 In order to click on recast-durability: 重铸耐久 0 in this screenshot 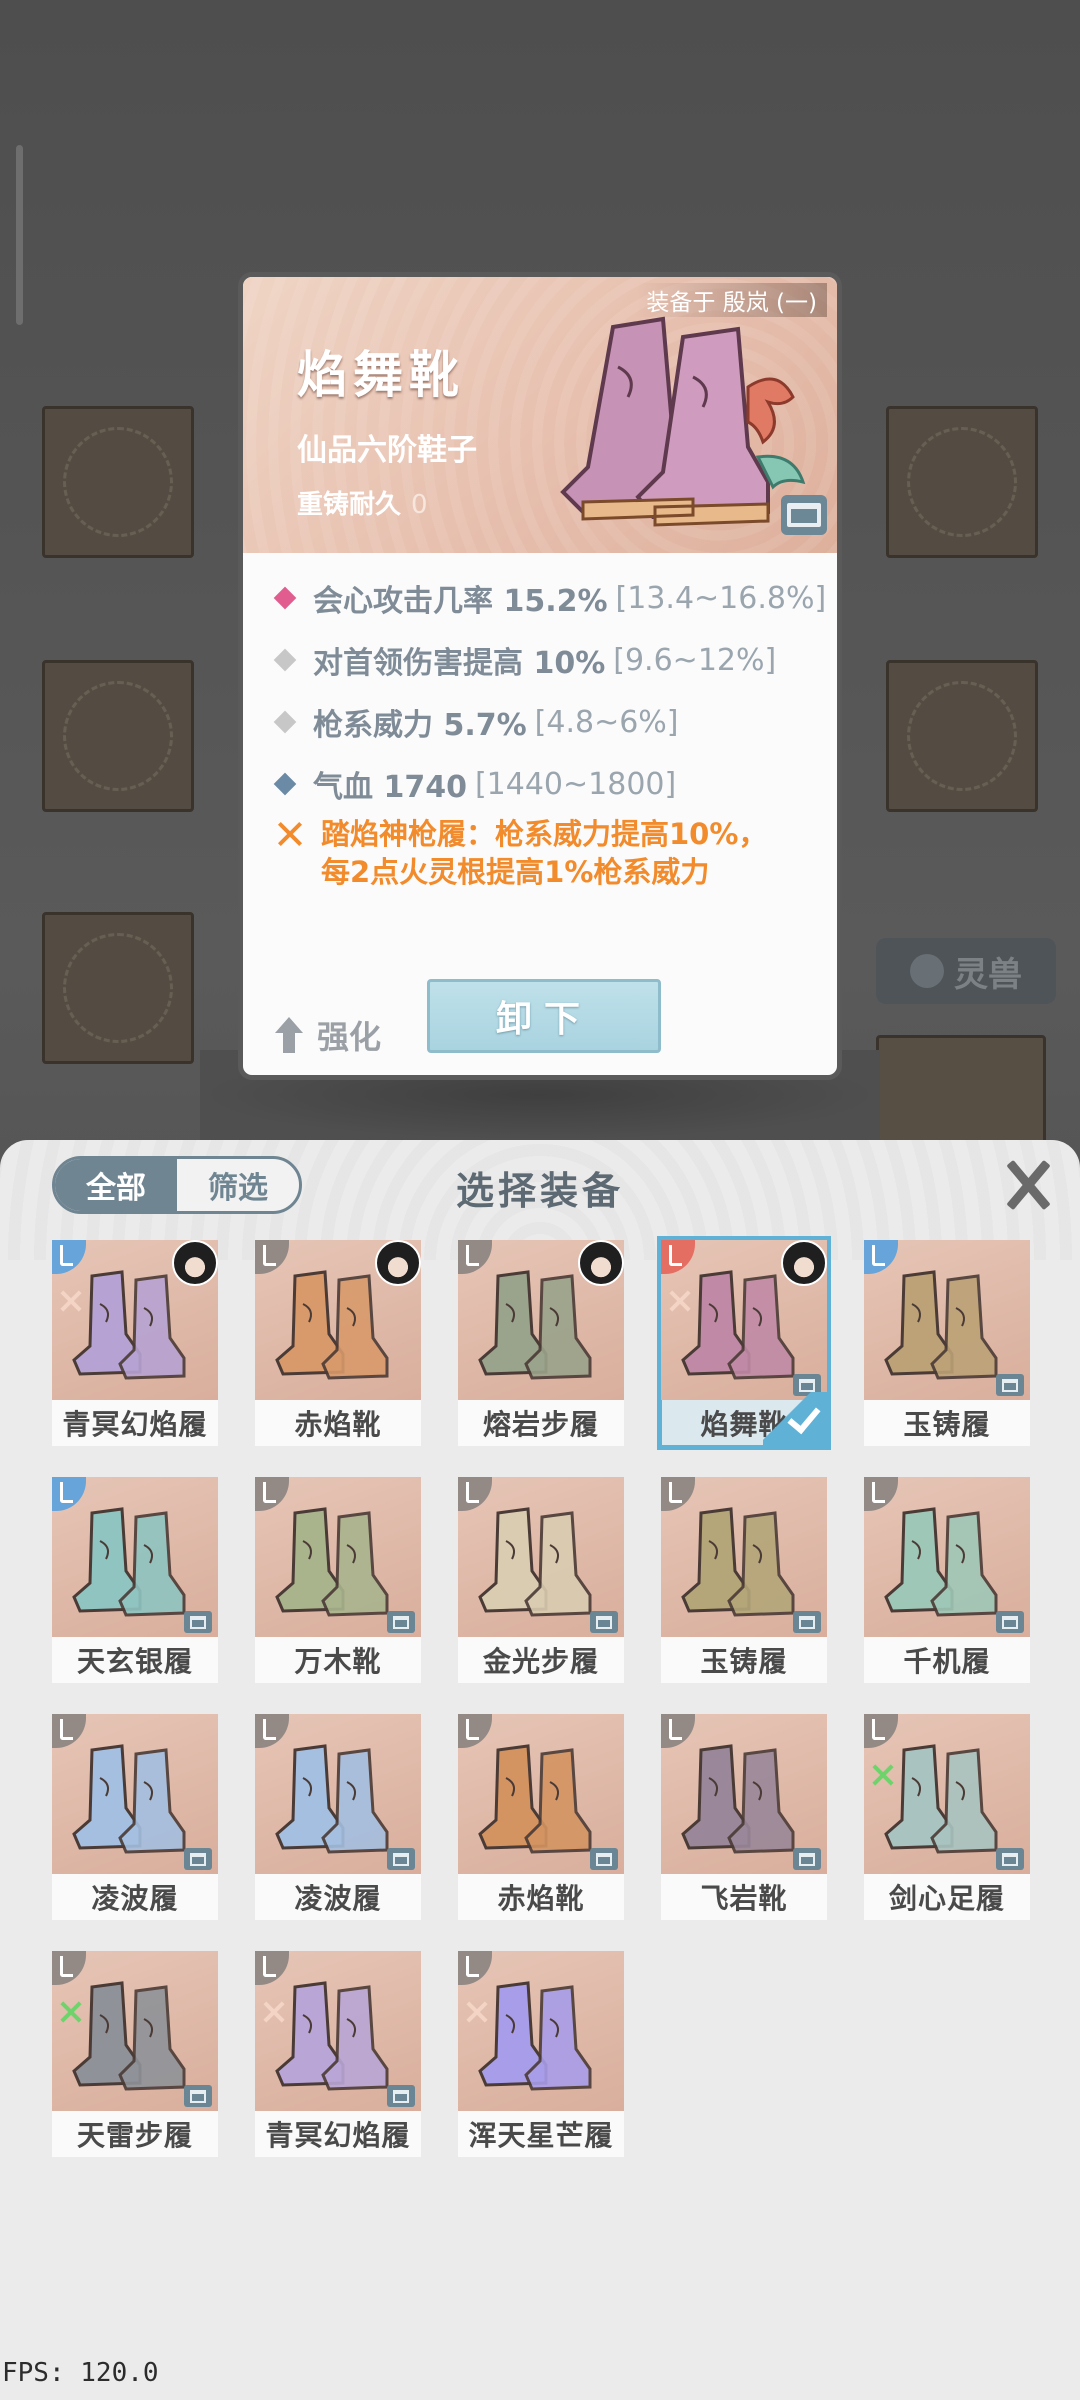, I will do `click(362, 502)`.